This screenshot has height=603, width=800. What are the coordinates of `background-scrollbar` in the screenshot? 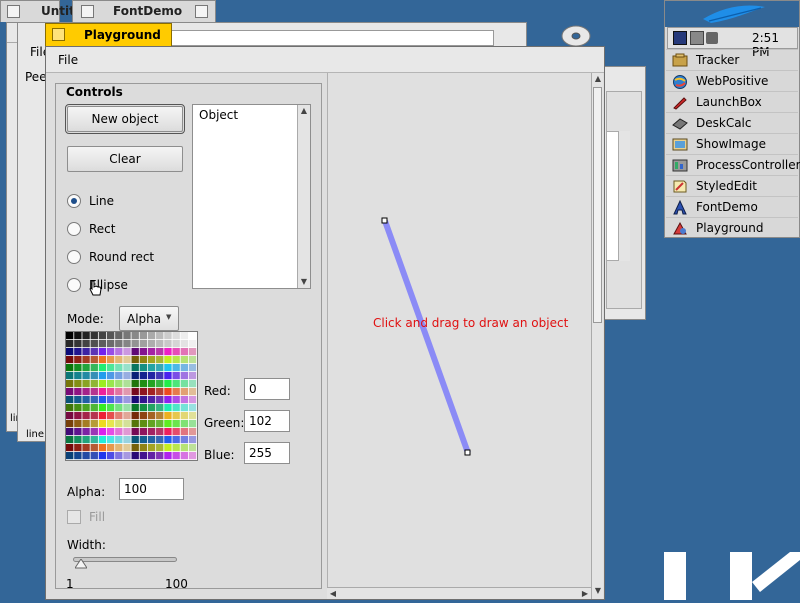 It's located at (624, 196).